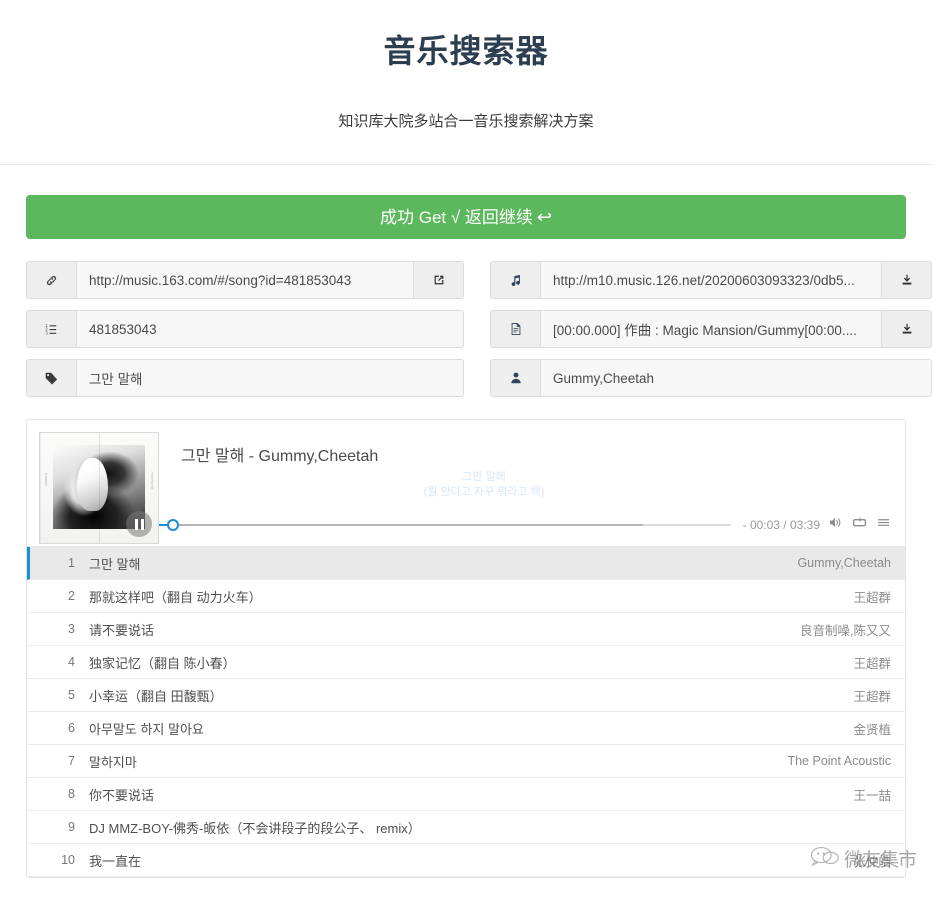 This screenshot has height=900, width=932. I want to click on player-controls-row: - 00:03 / 03:39, so click(526, 525).